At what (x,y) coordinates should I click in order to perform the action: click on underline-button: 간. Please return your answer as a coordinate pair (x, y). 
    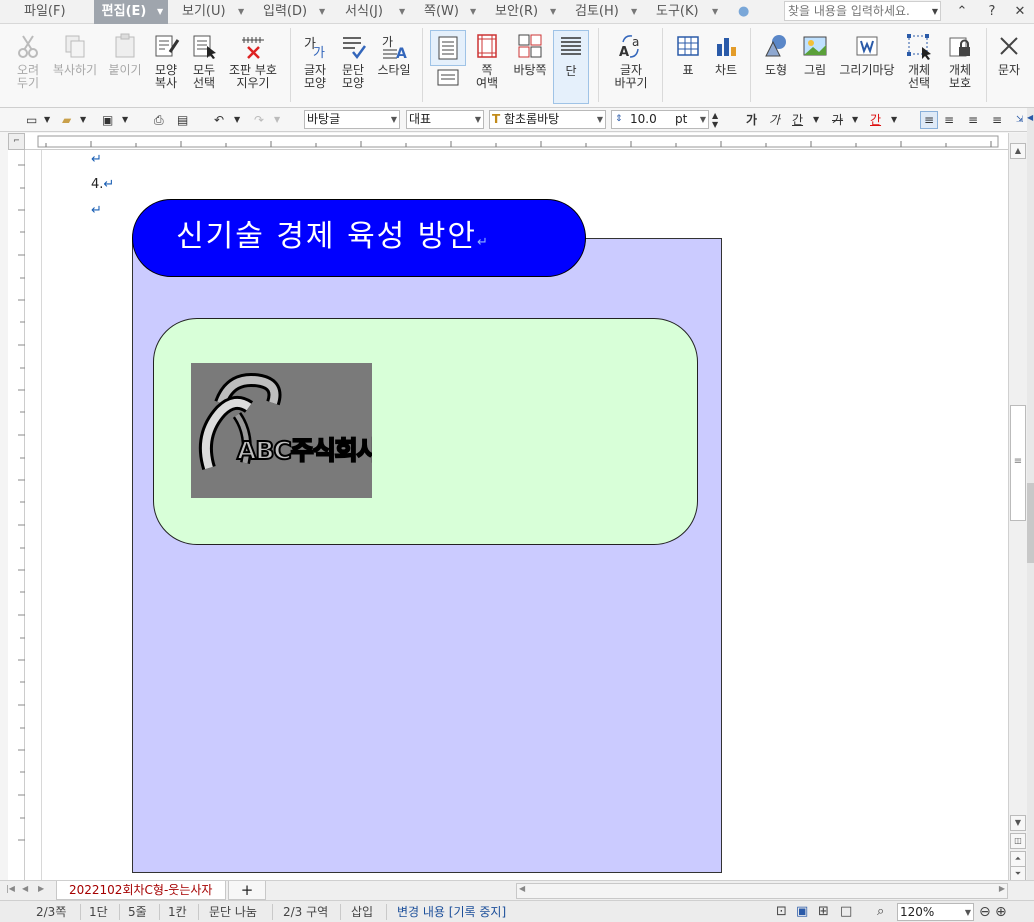
    Looking at the image, I should click on (797, 120).